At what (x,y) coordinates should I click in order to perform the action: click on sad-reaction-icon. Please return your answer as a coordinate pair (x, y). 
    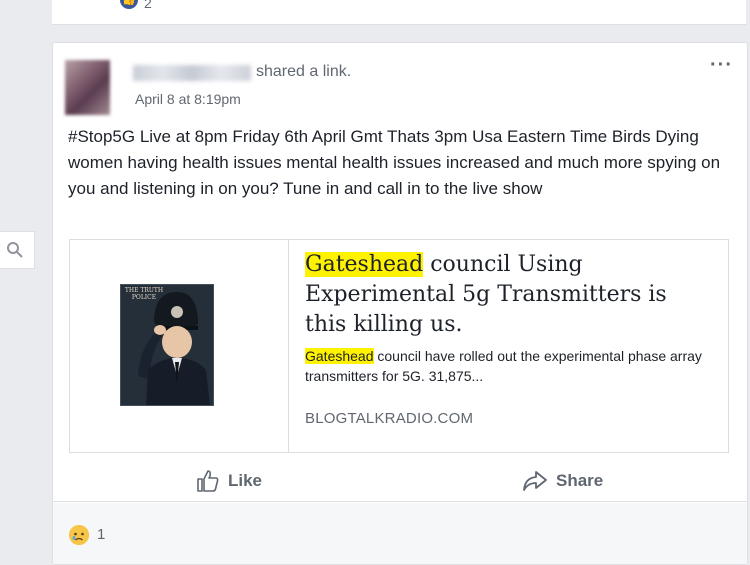
    Looking at the image, I should click on (79, 535).